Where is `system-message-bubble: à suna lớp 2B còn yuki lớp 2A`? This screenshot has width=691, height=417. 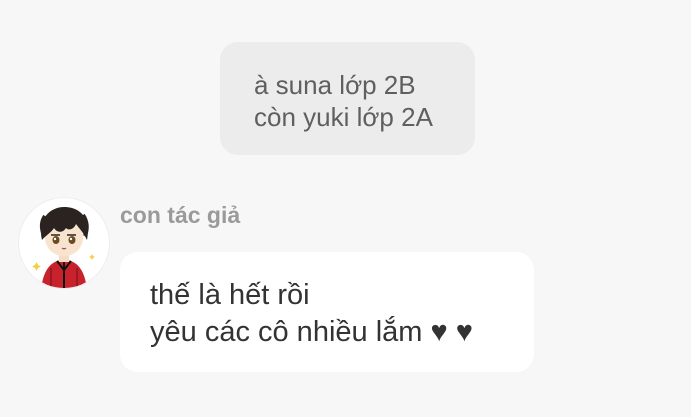
system-message-bubble: à suna lớp 2B còn yuki lớp 2A is located at coordinates (347, 98).